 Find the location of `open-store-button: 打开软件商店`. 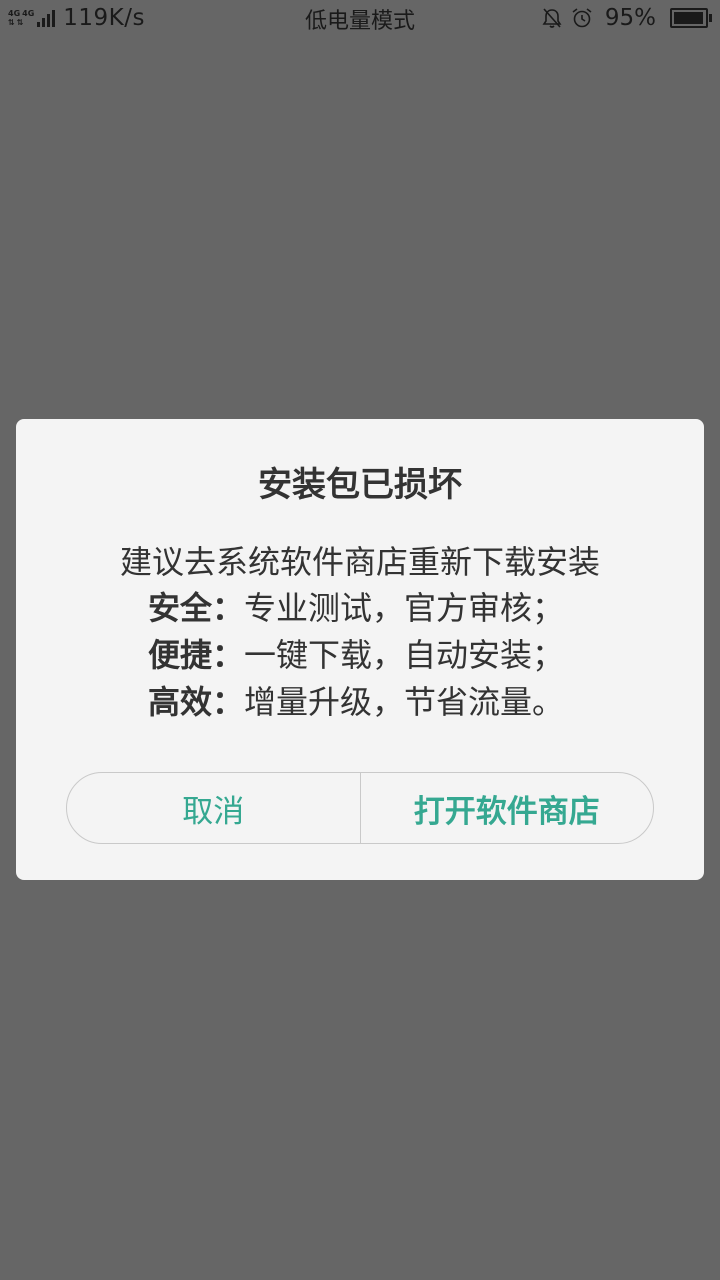

open-store-button: 打开软件商店 is located at coordinates (506, 808).